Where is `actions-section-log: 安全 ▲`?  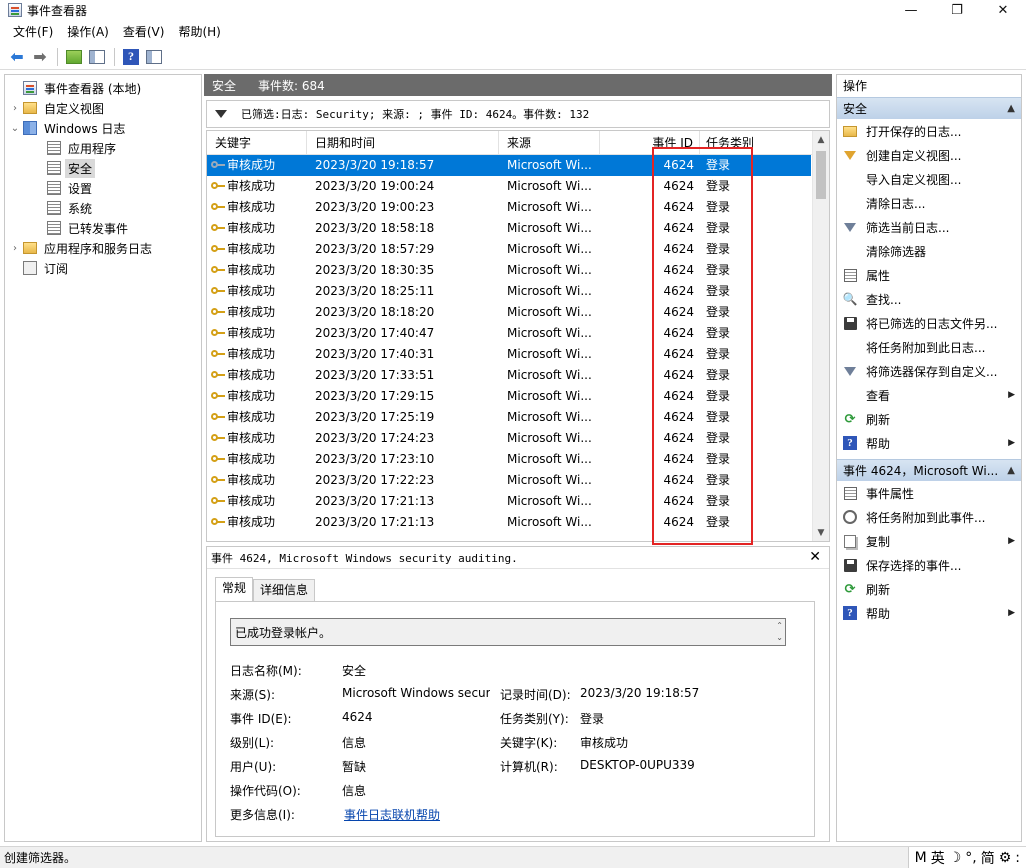 actions-section-log: 安全 ▲ is located at coordinates (929, 108).